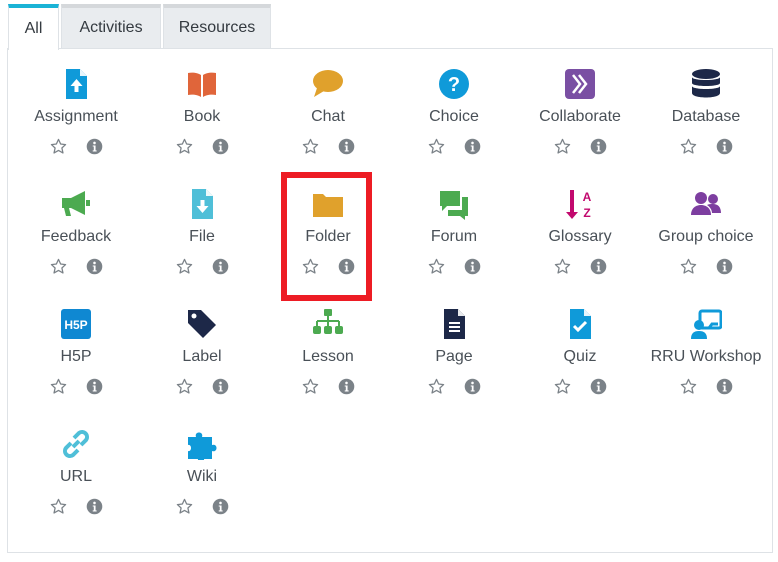  I want to click on module-label: Book, so click(202, 116).